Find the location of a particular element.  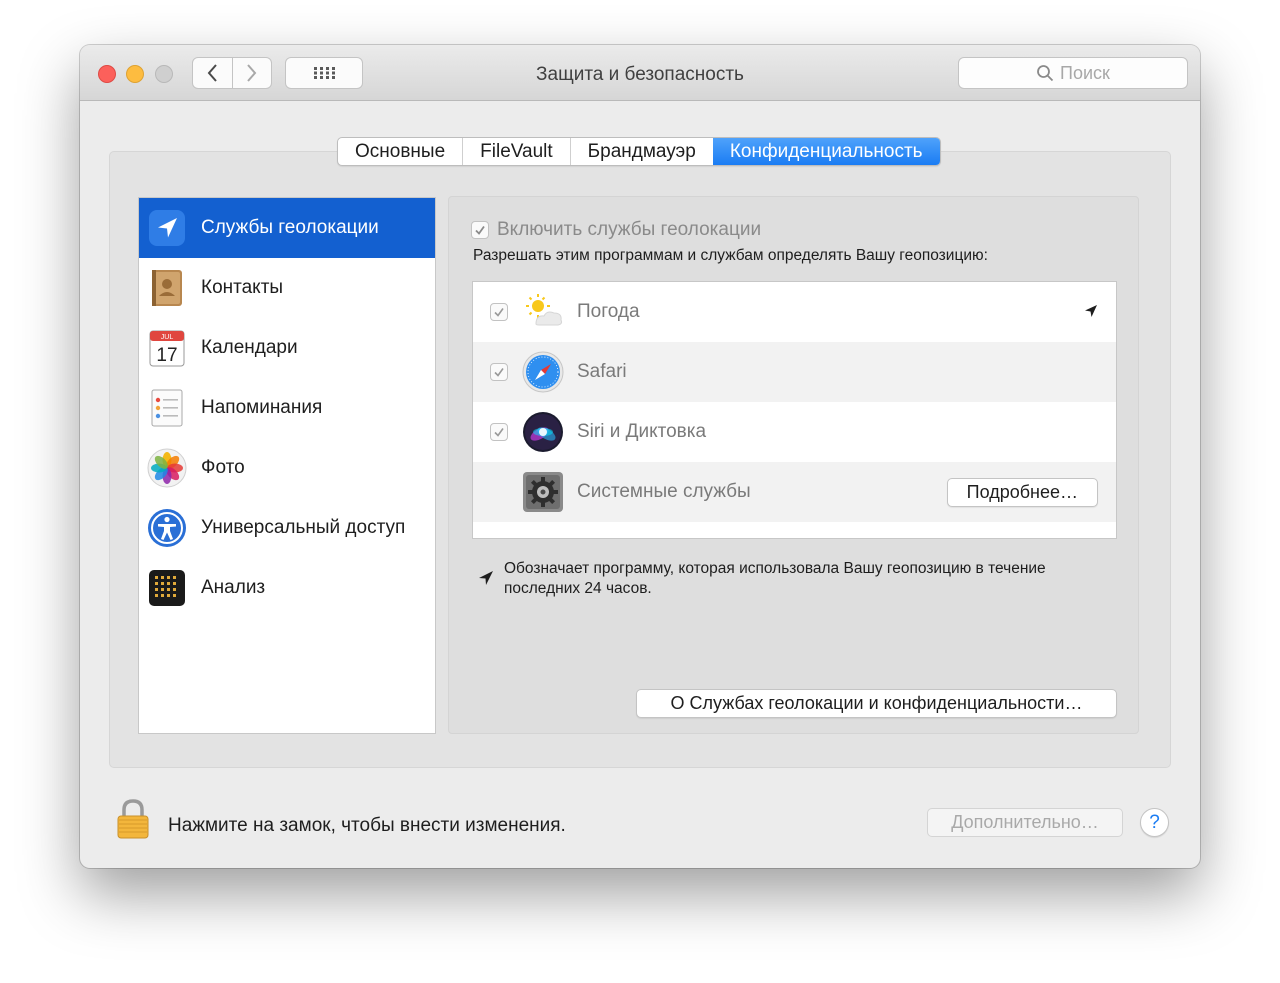

chevron-left-icon is located at coordinates (212, 73).